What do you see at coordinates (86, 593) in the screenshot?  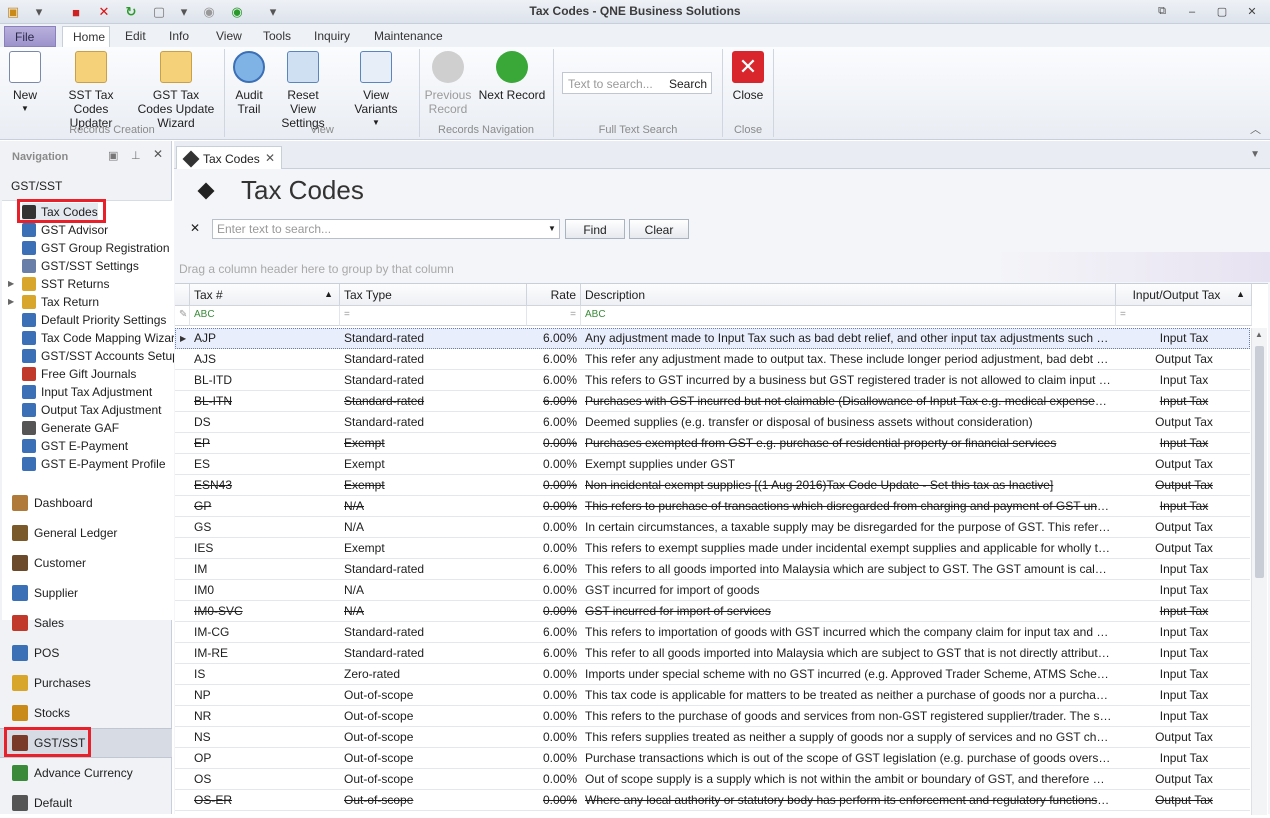 I see `module-supplier: Supplier` at bounding box center [86, 593].